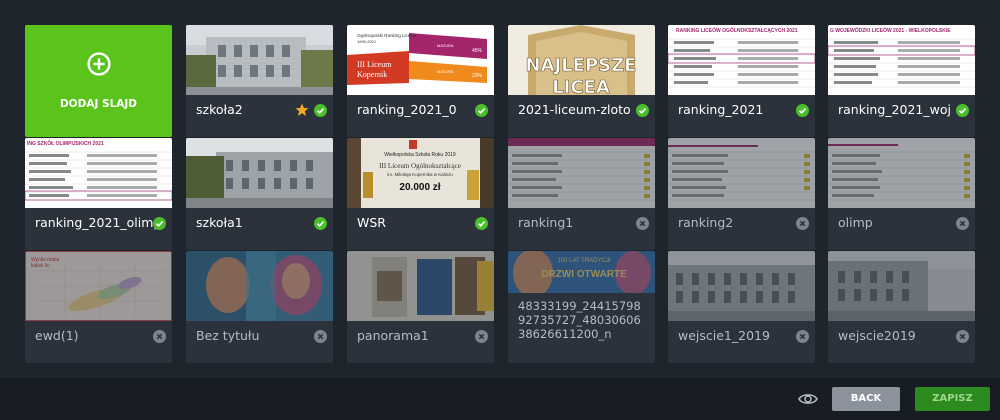 The width and height of the screenshot is (1000, 420). I want to click on svg-text:G WOJEWÓDZKI LICEÓW 2021 - WIE: G WOJEWÓDZKI LICEÓW 2021 - WIELKOPOLSKIE, so click(890, 30).